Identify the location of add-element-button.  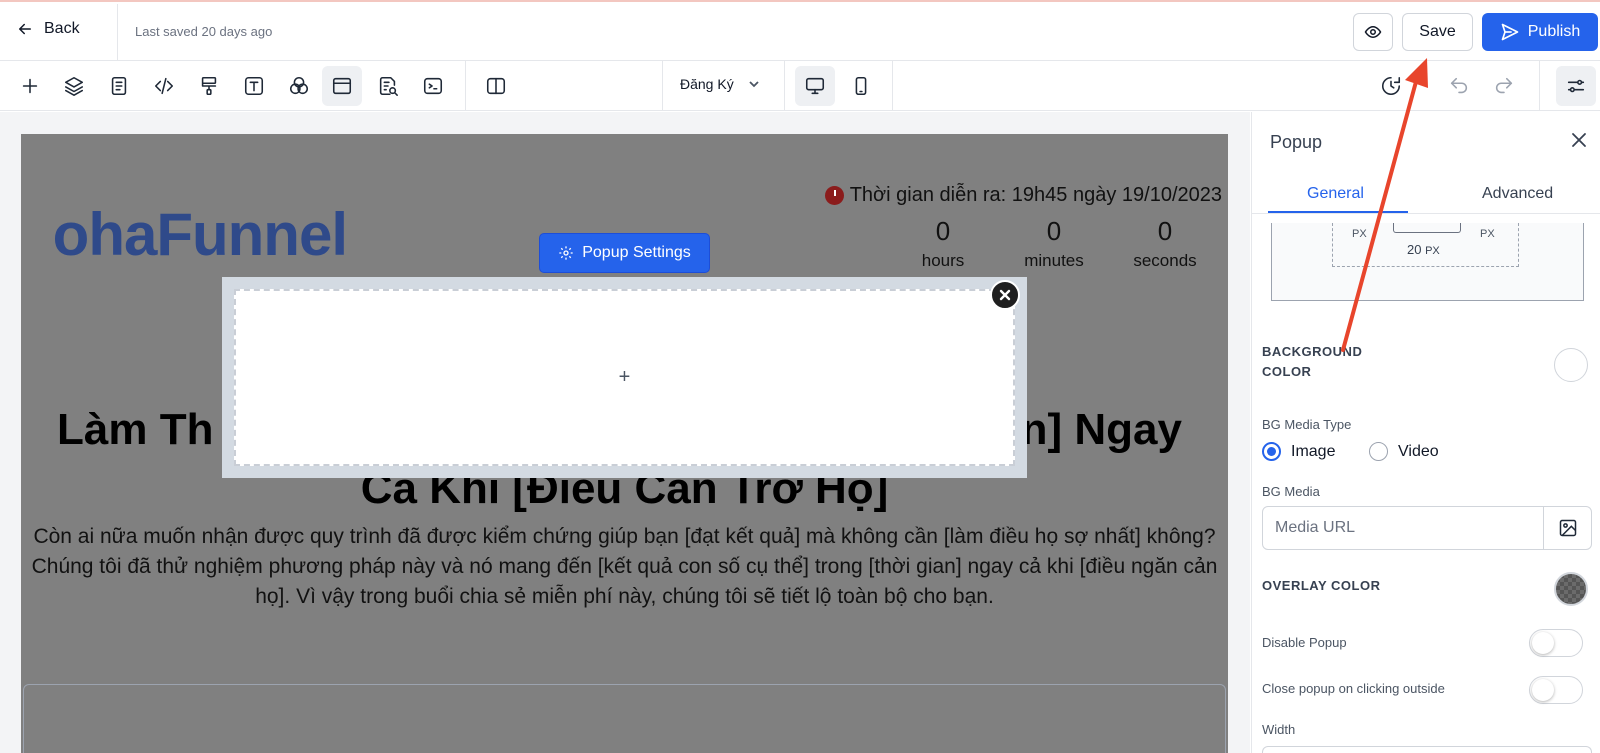
(30, 86).